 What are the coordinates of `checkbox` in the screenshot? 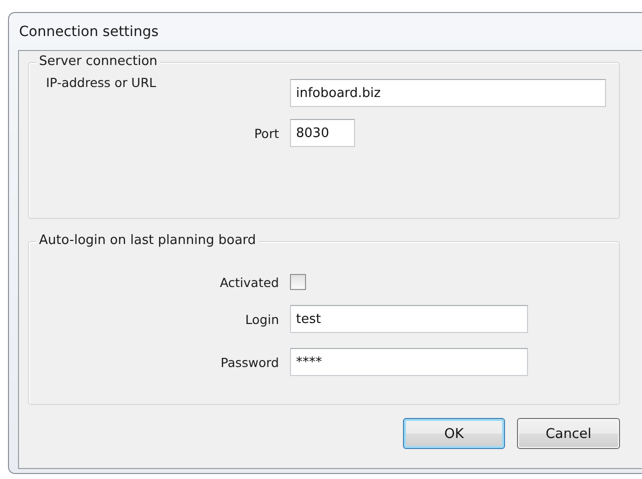 It's located at (298, 282).